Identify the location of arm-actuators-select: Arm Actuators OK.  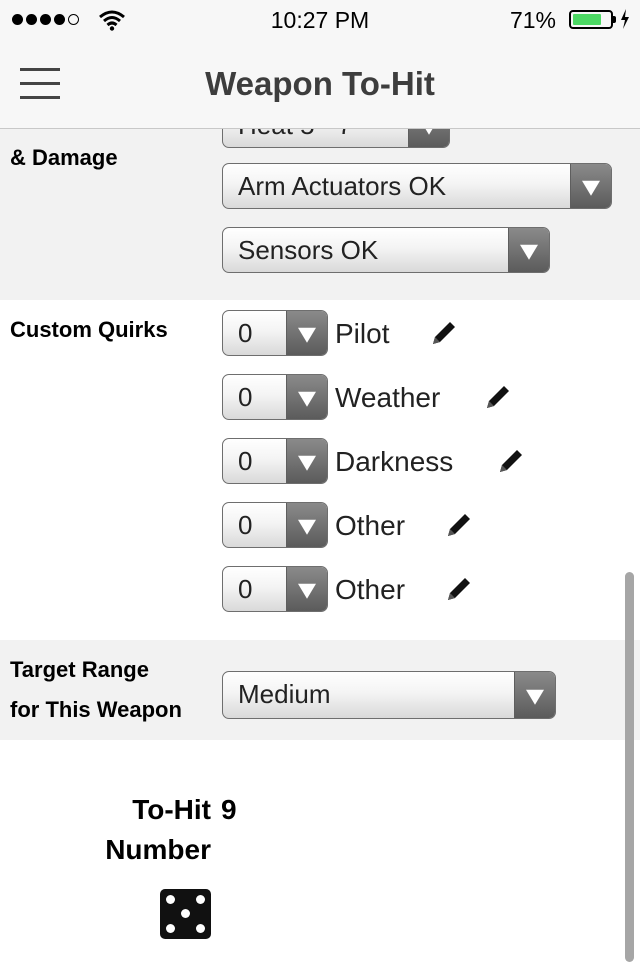
(417, 186).